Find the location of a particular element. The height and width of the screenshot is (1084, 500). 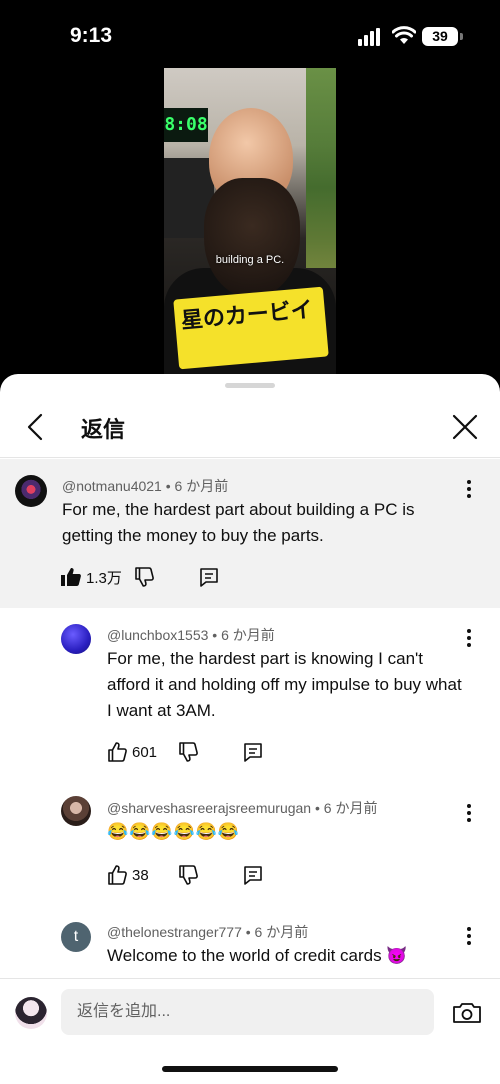

cellular-signal-icon is located at coordinates (369, 37).